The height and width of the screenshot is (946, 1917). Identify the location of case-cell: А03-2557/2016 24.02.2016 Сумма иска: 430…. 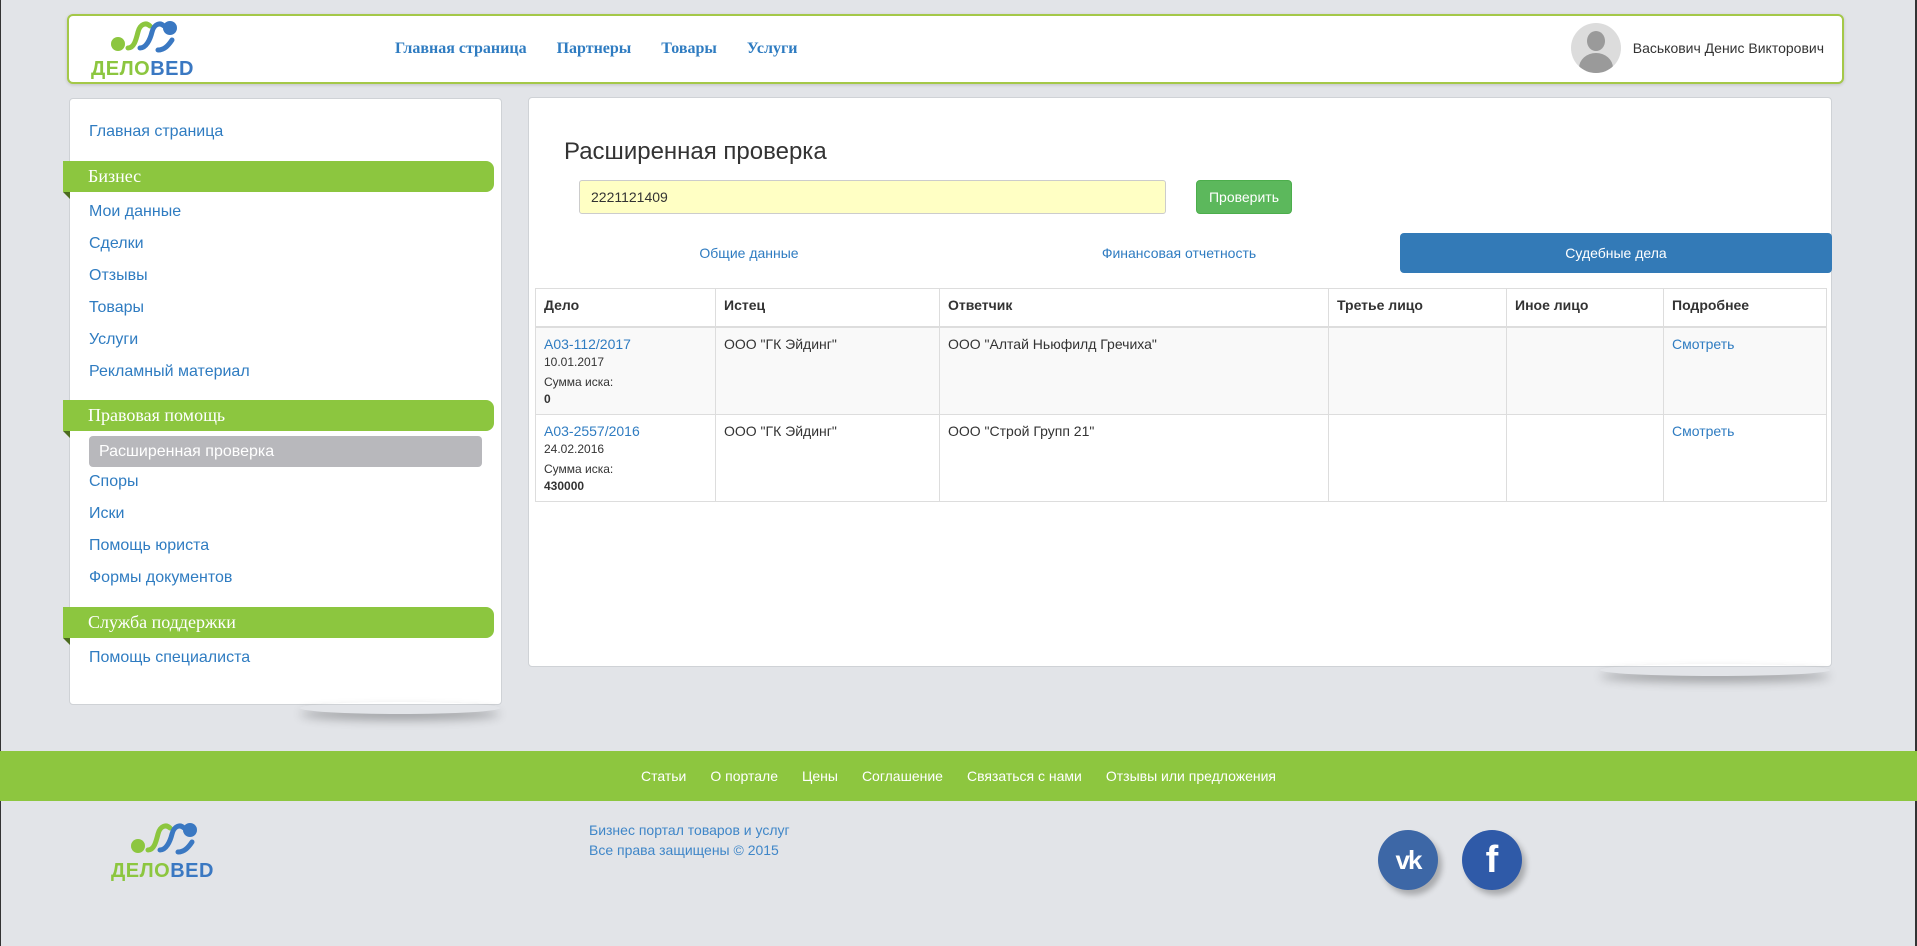
(625, 458).